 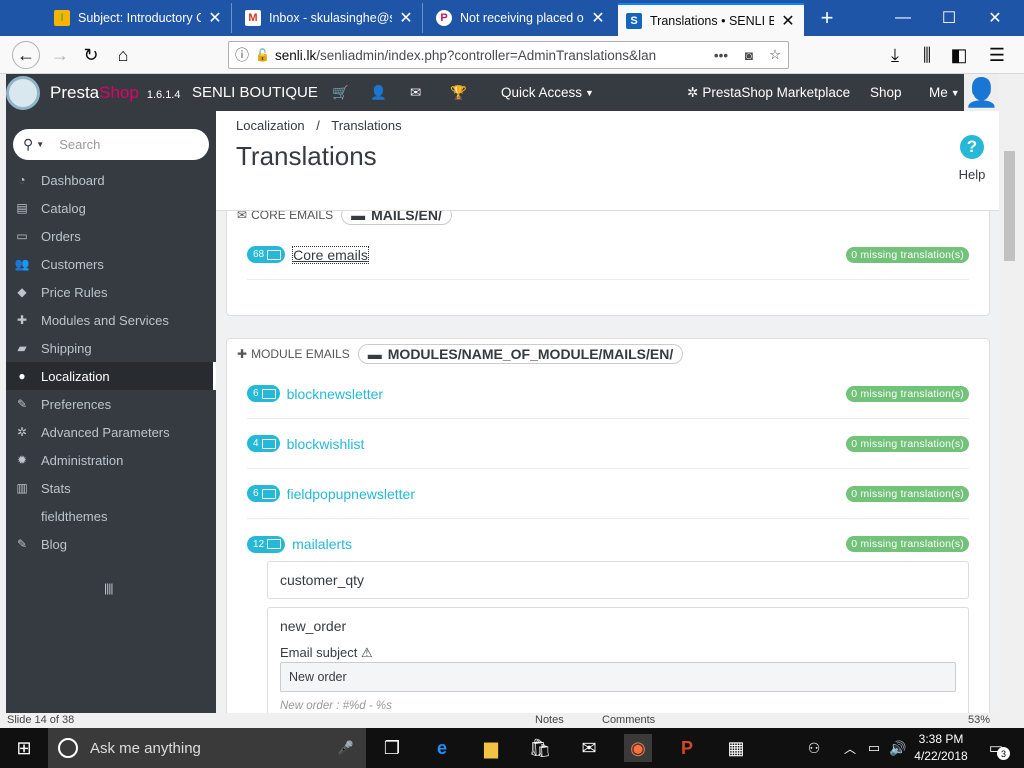 What do you see at coordinates (749, 55) in the screenshot?
I see `pocket-icon: ◙` at bounding box center [749, 55].